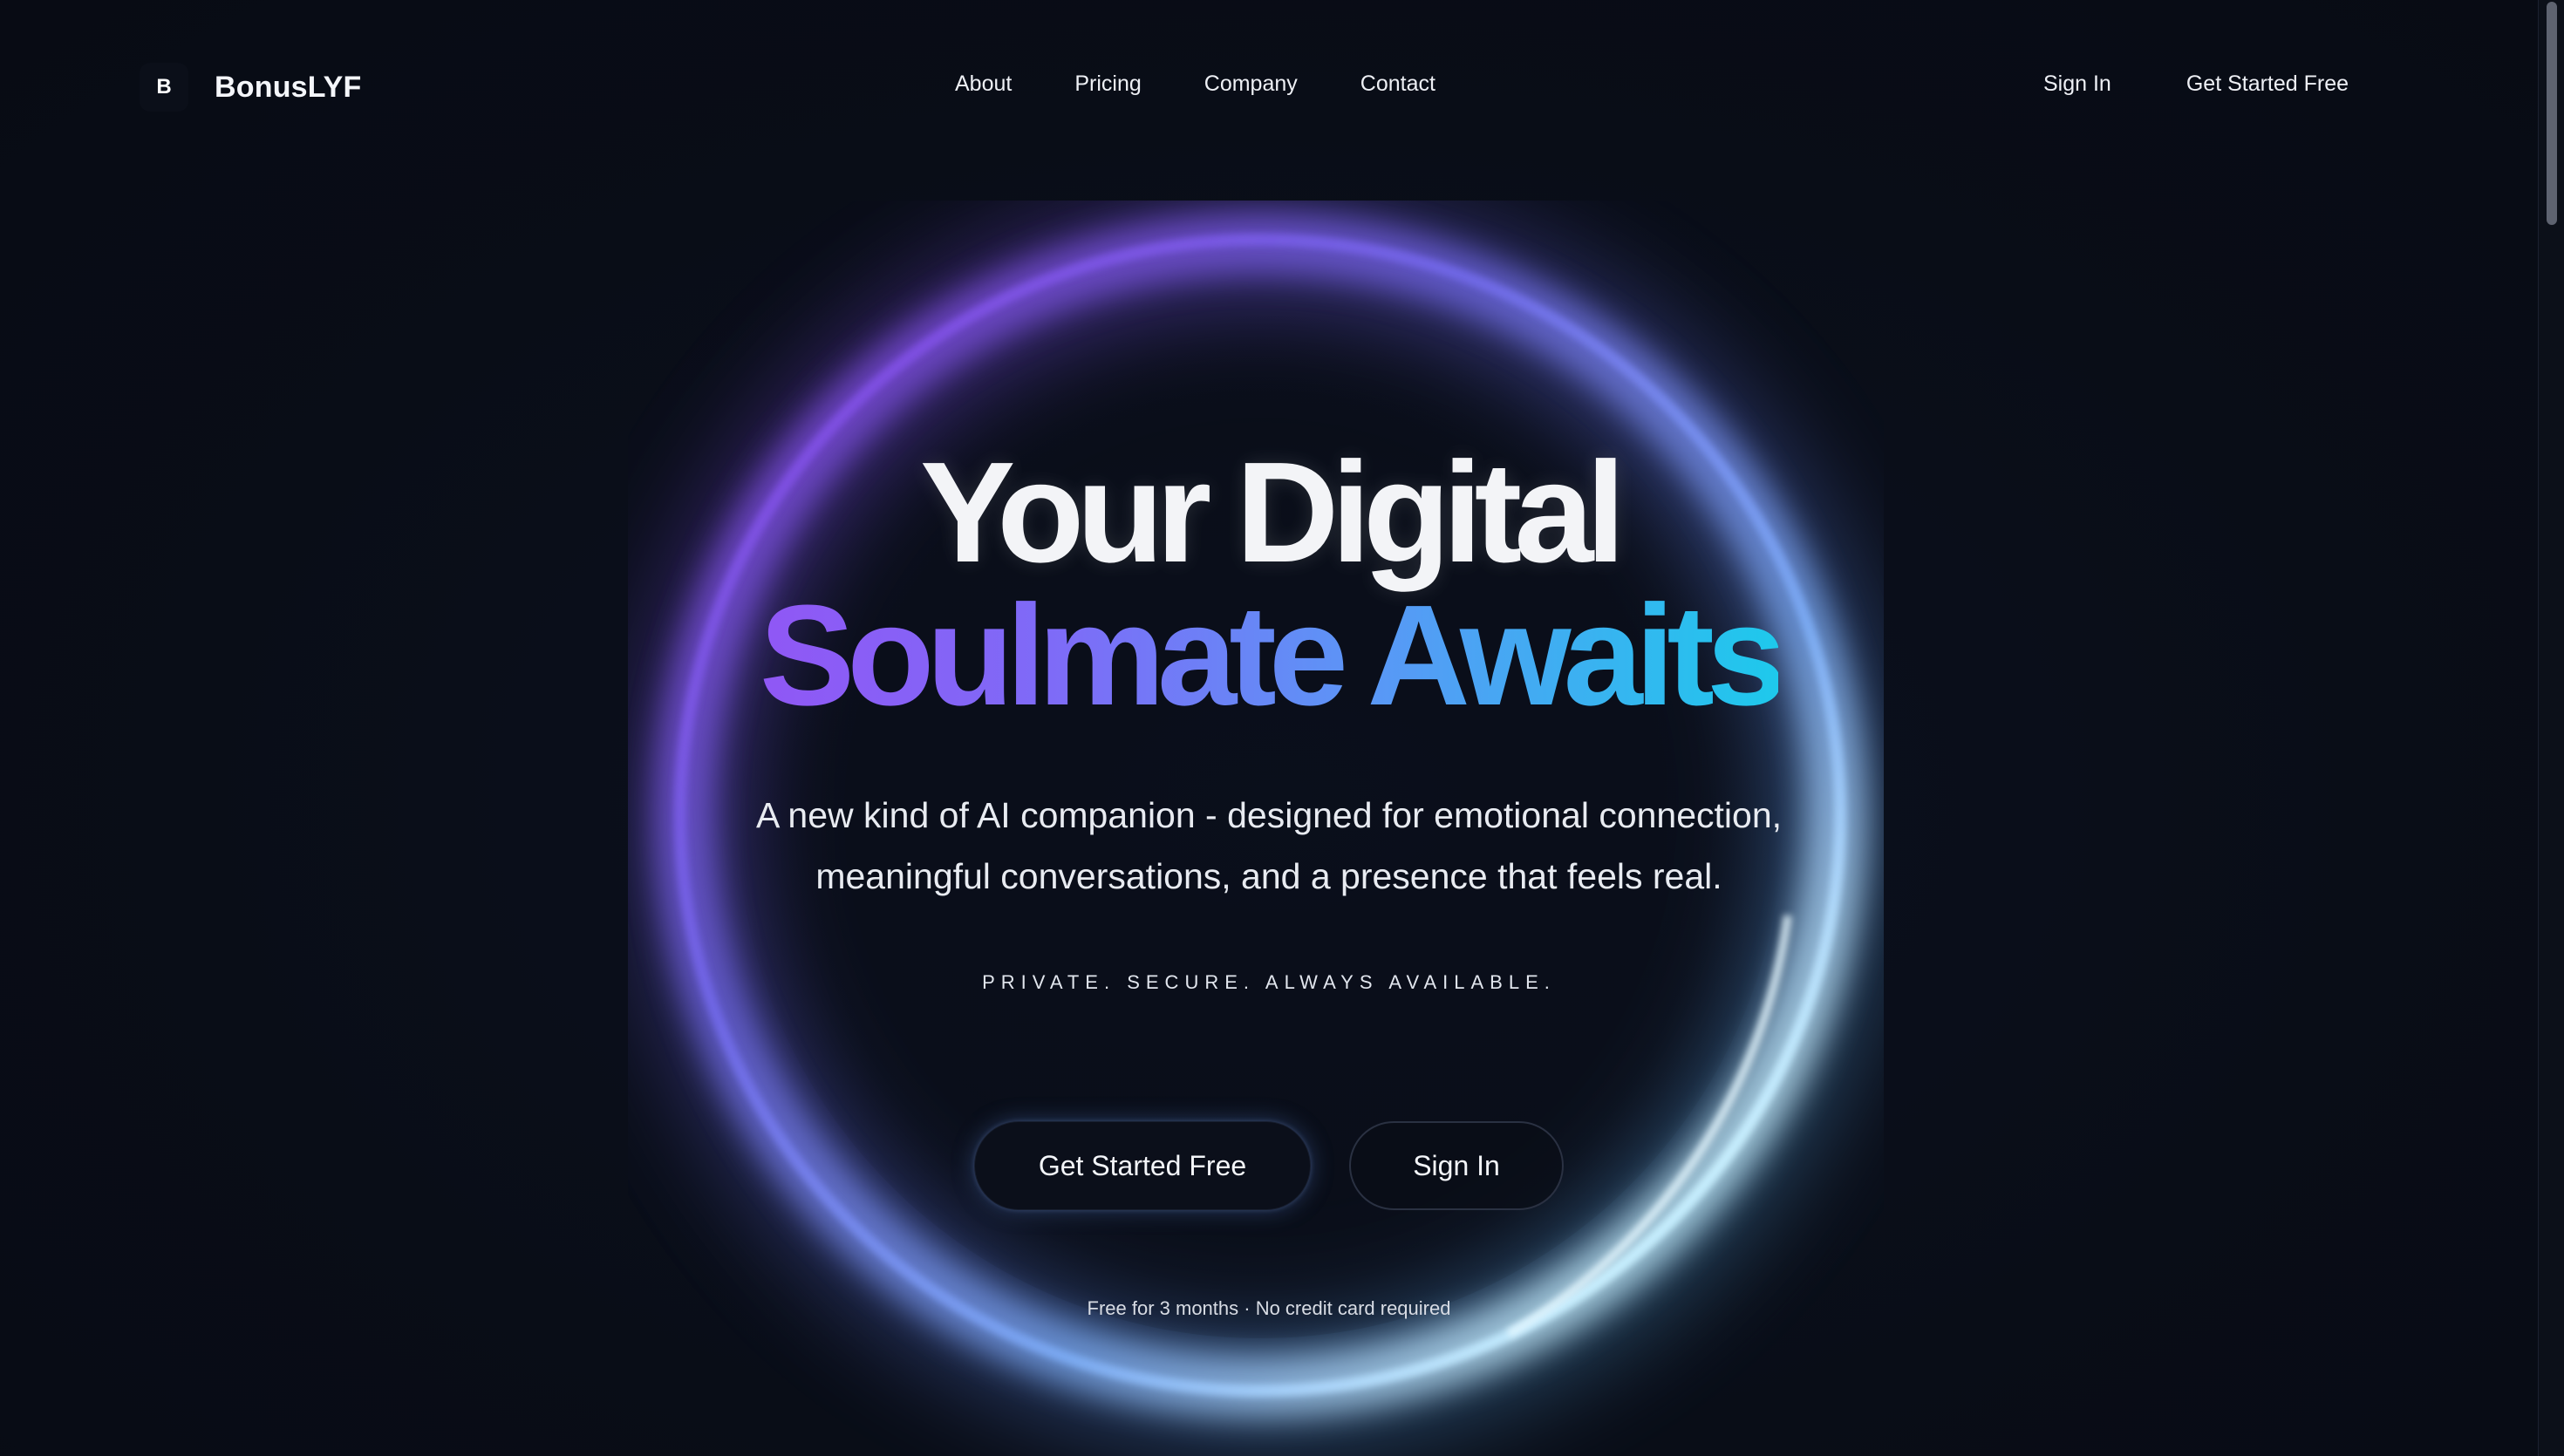  I want to click on nav-link-about: About, so click(984, 84).